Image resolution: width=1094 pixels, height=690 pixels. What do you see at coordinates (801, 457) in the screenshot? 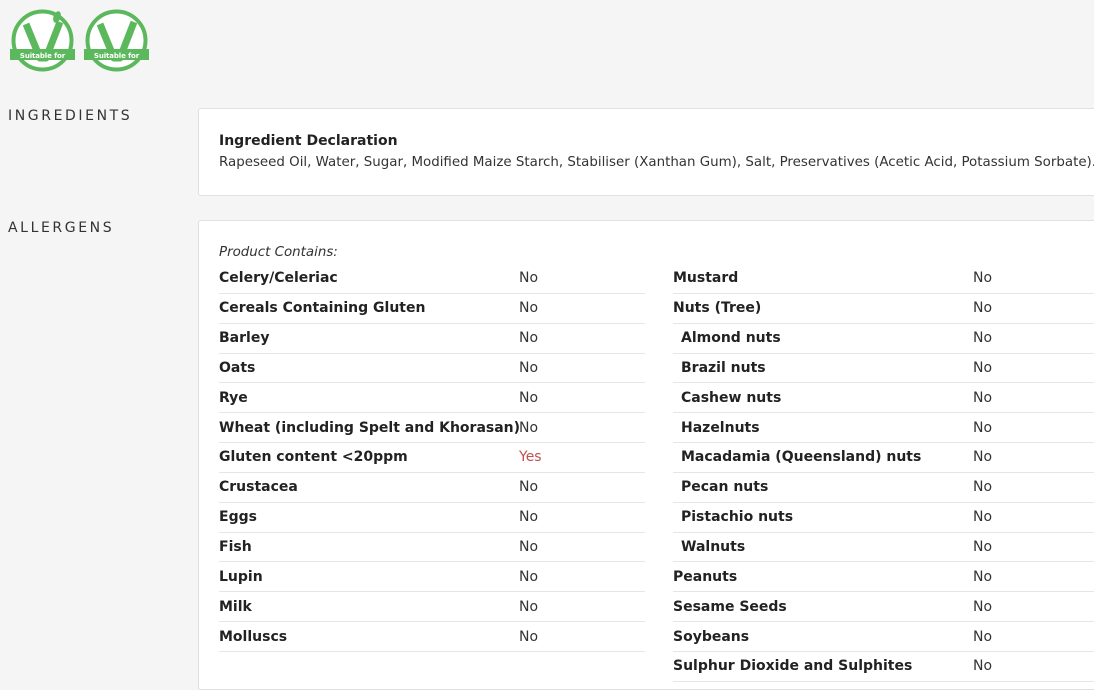
I see `allergen-name: Macadamia (Queensland) nuts` at bounding box center [801, 457].